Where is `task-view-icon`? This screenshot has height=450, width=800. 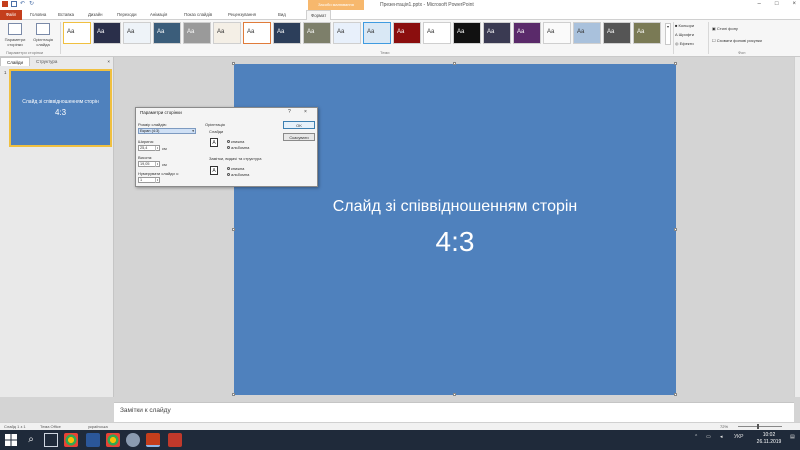 task-view-icon is located at coordinates (51, 440).